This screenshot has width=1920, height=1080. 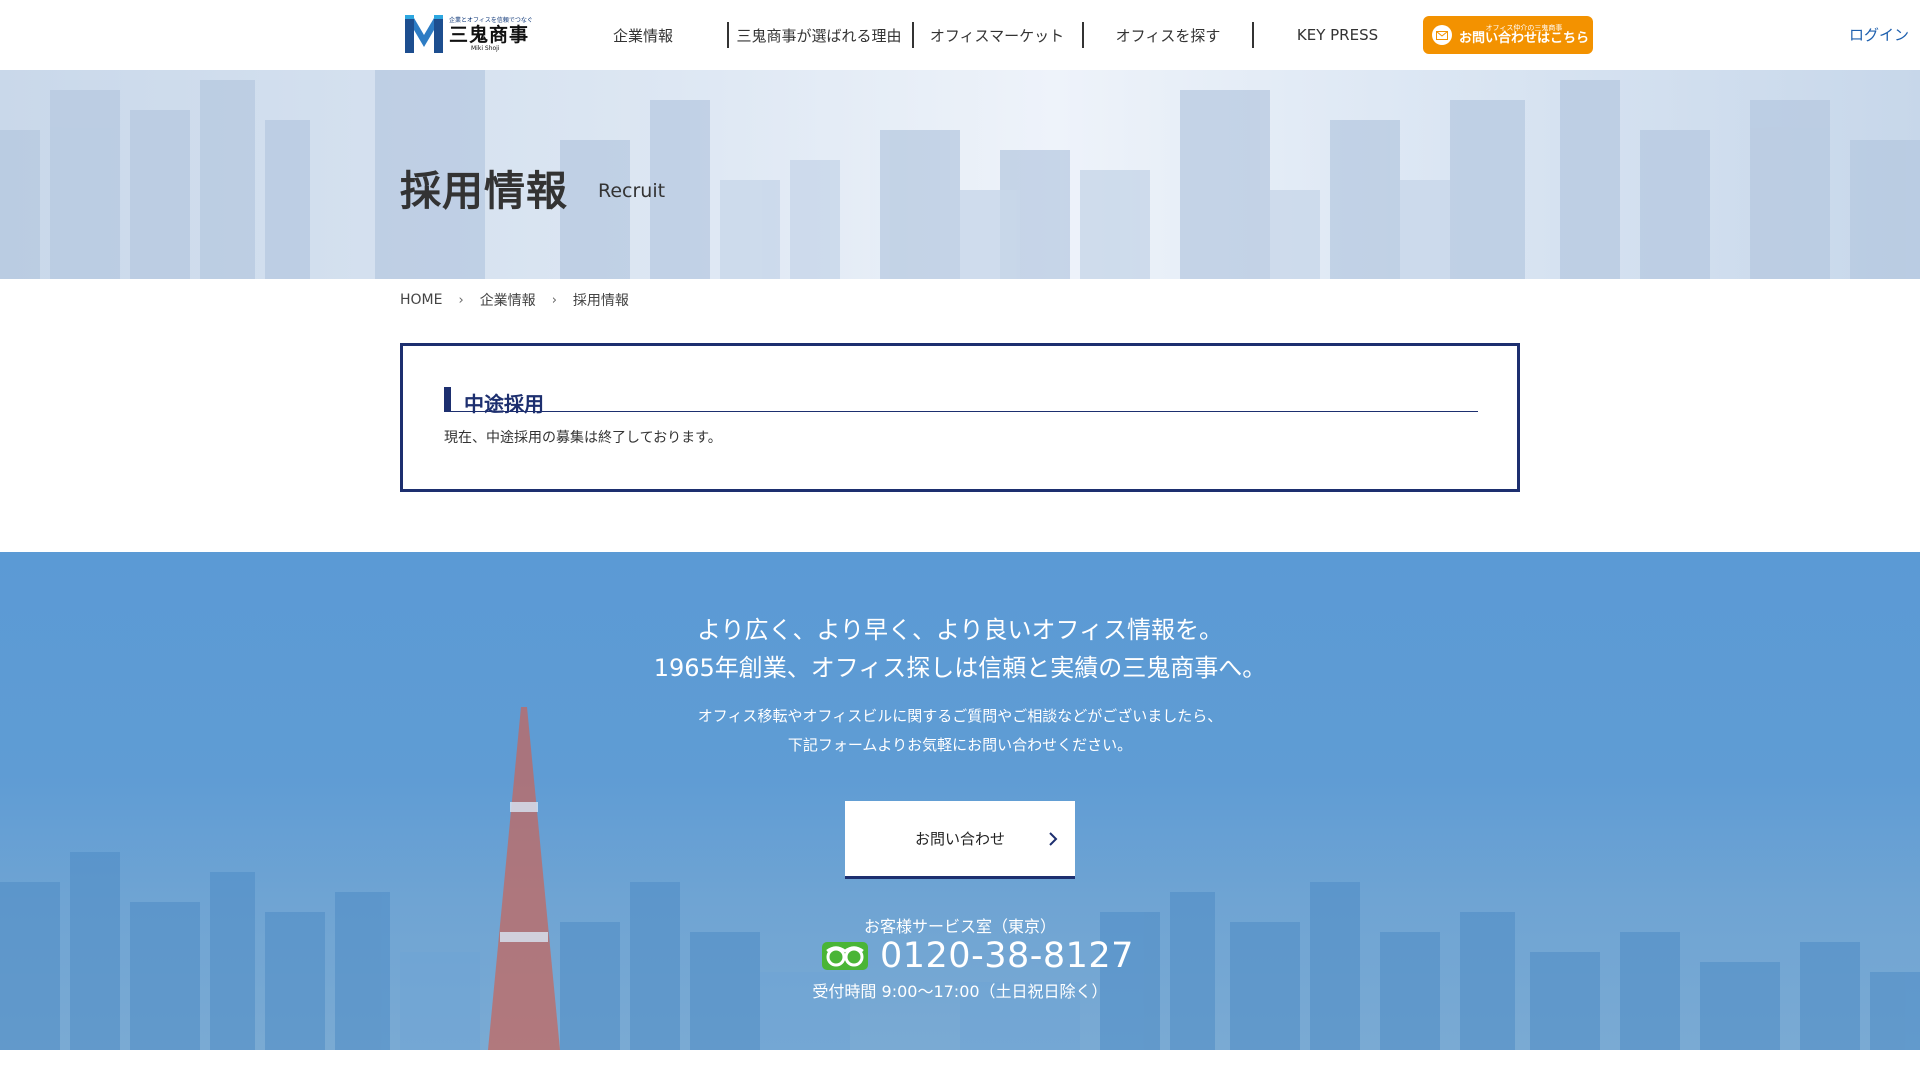 What do you see at coordinates (960, 417) in the screenshot?
I see `recruit-section: 中途採用 現在、中途採用の募集は終了しております。` at bounding box center [960, 417].